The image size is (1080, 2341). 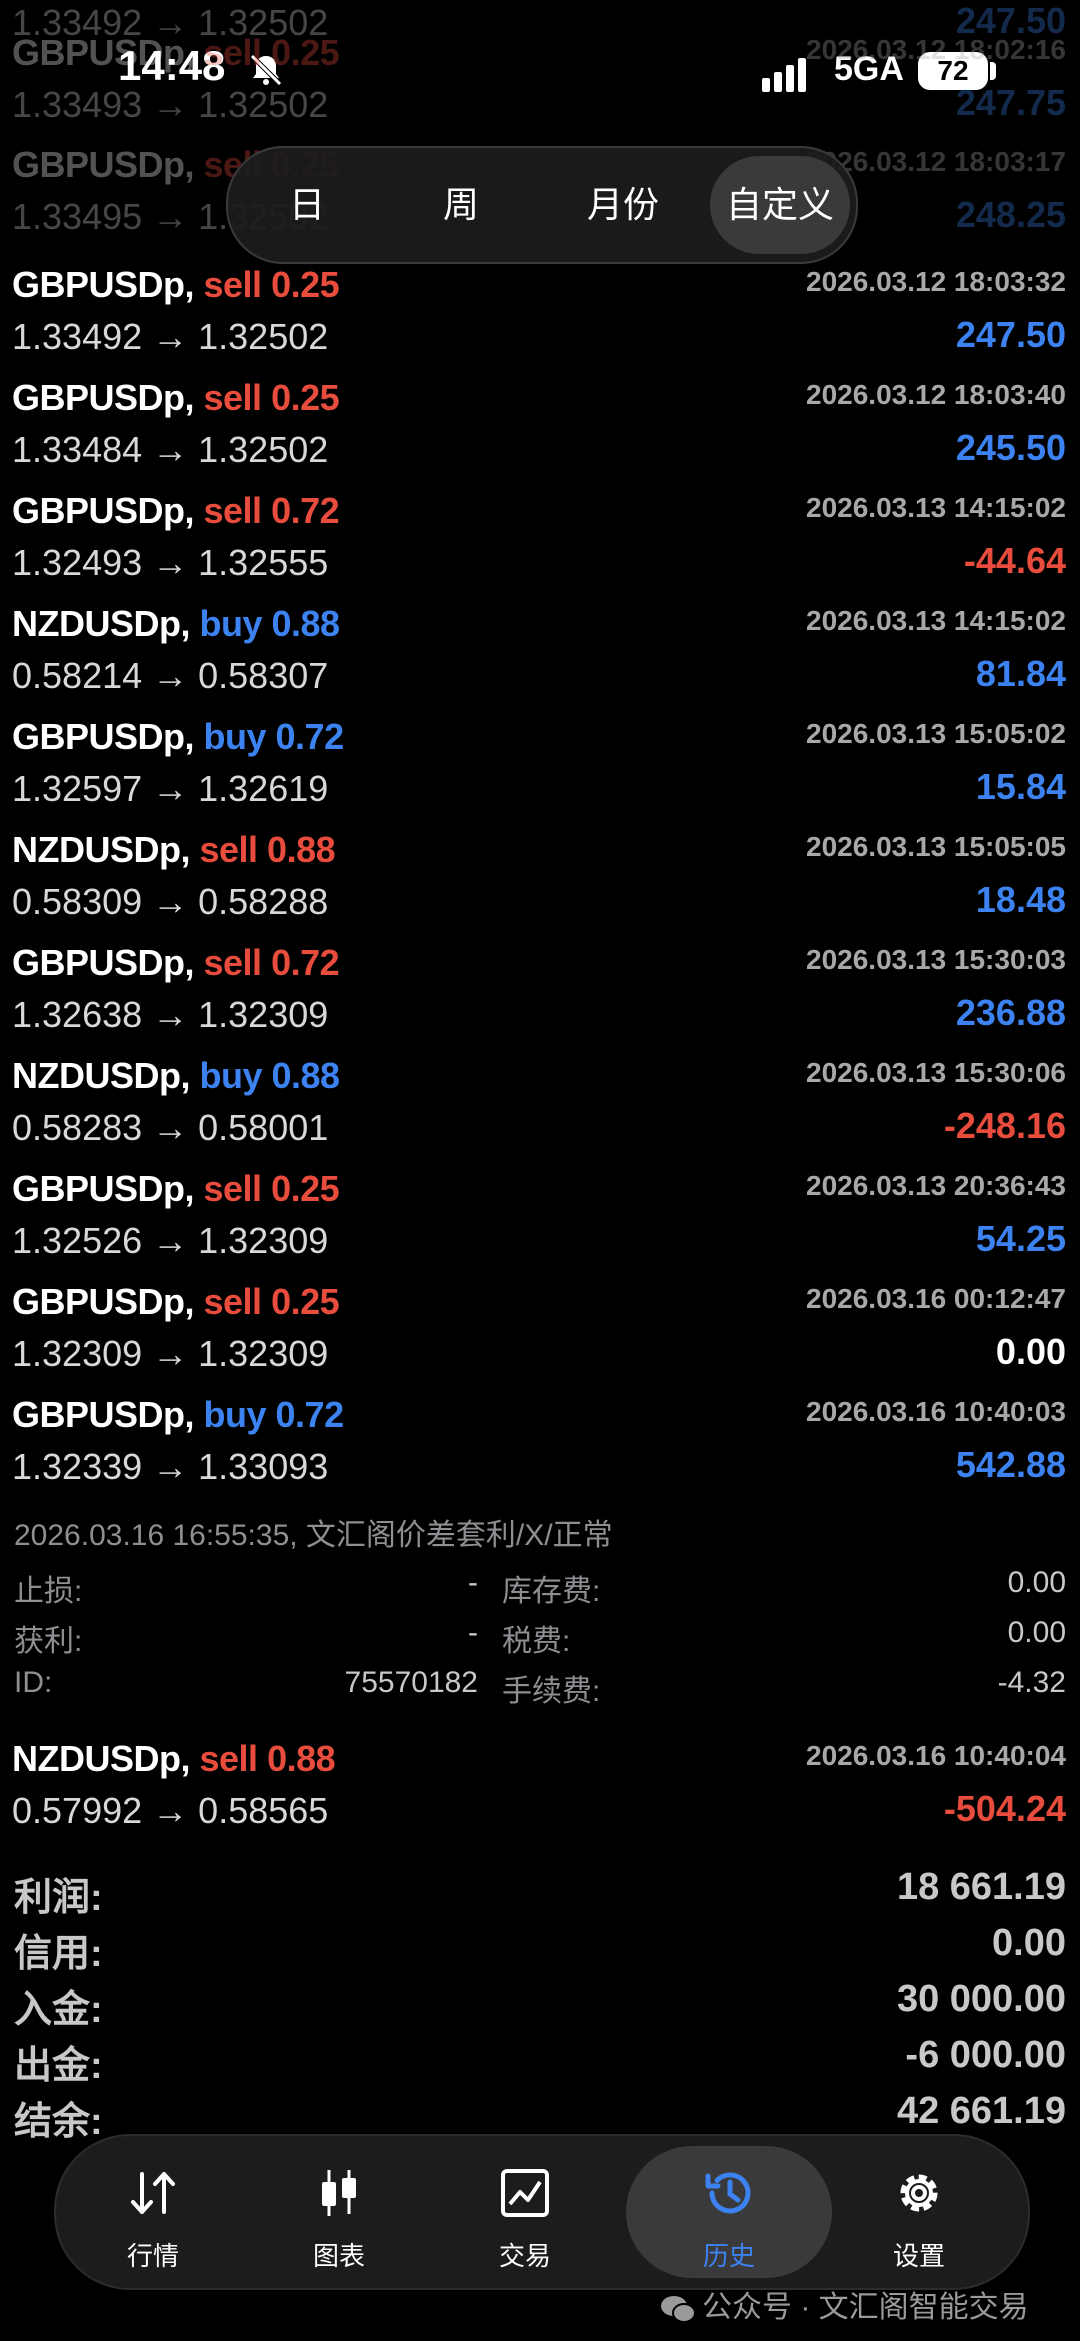 I want to click on nav-quotes: 行情, so click(x=153, y=2212).